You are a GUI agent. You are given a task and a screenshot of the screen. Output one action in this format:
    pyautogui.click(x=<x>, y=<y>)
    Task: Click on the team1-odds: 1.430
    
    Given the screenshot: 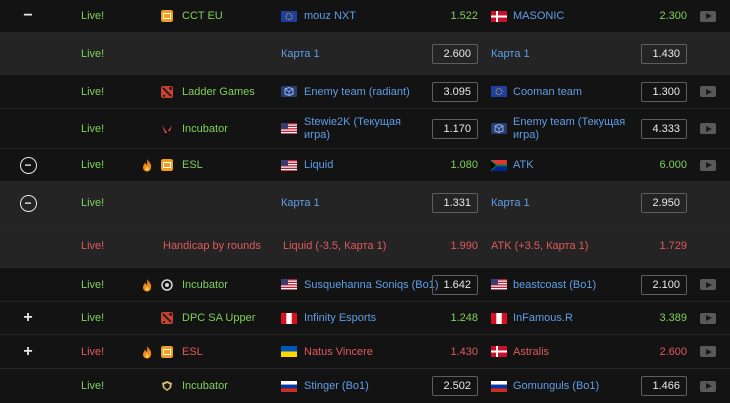 What is the action you would take?
    pyautogui.click(x=455, y=351)
    